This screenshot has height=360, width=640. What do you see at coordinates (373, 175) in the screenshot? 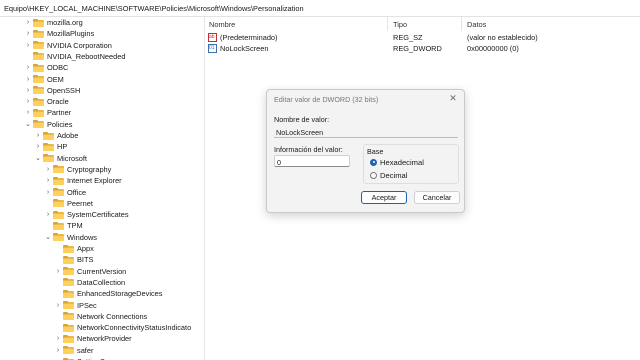
I see `radio-unselected-icon` at bounding box center [373, 175].